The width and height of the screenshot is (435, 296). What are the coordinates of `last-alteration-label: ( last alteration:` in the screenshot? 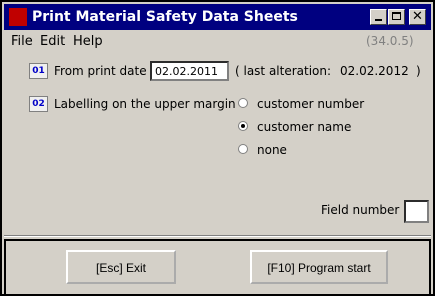 It's located at (283, 71).